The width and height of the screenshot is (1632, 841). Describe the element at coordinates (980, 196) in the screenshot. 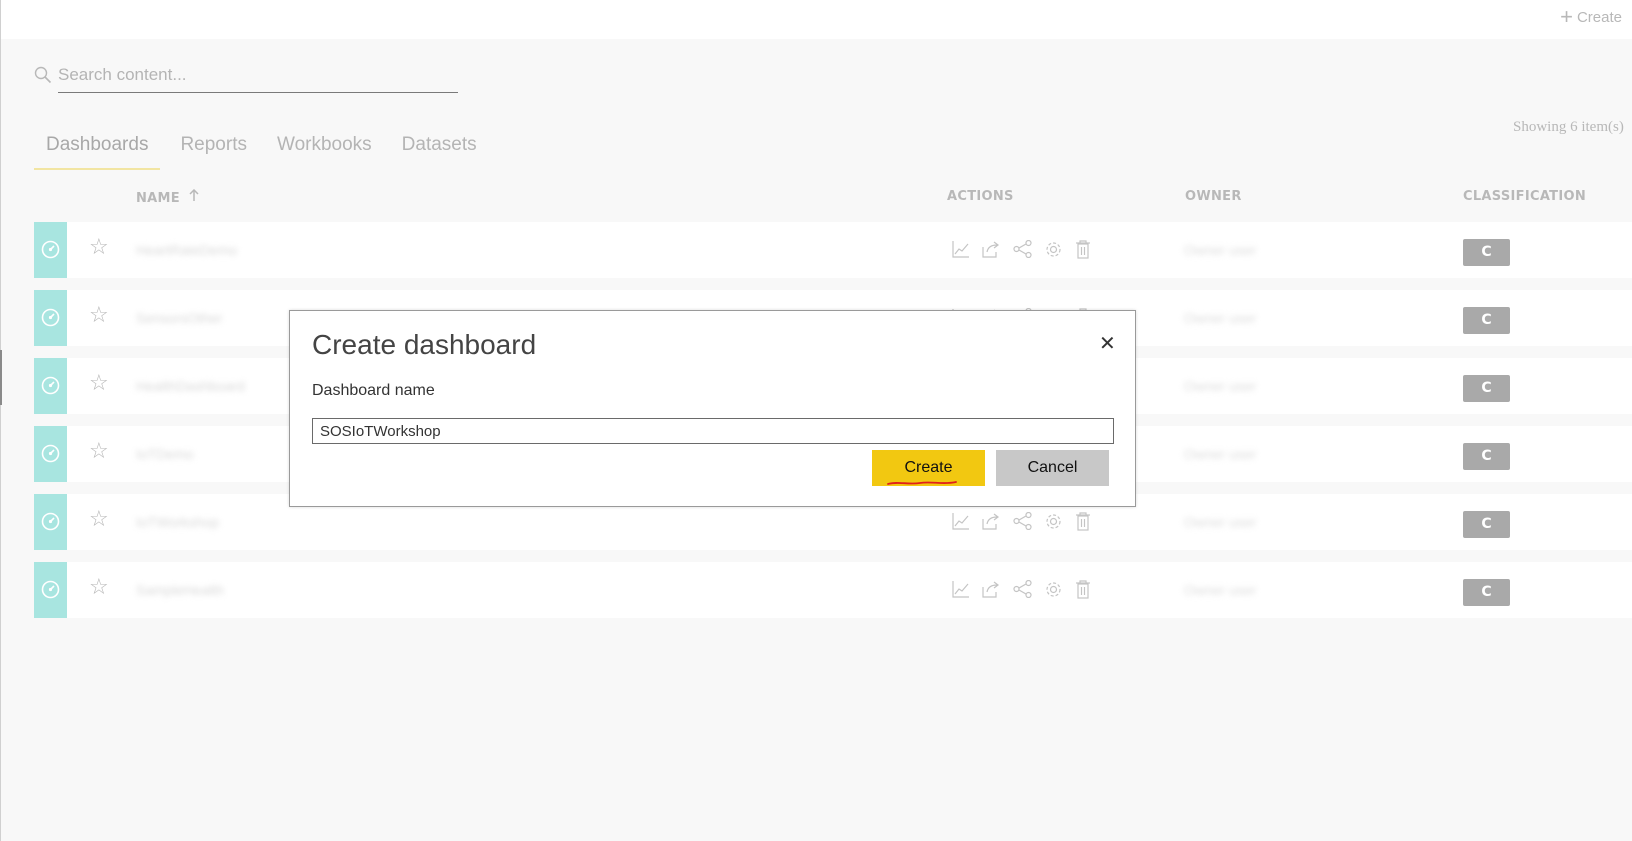

I see `column-header-actions: ACTIONS` at that location.